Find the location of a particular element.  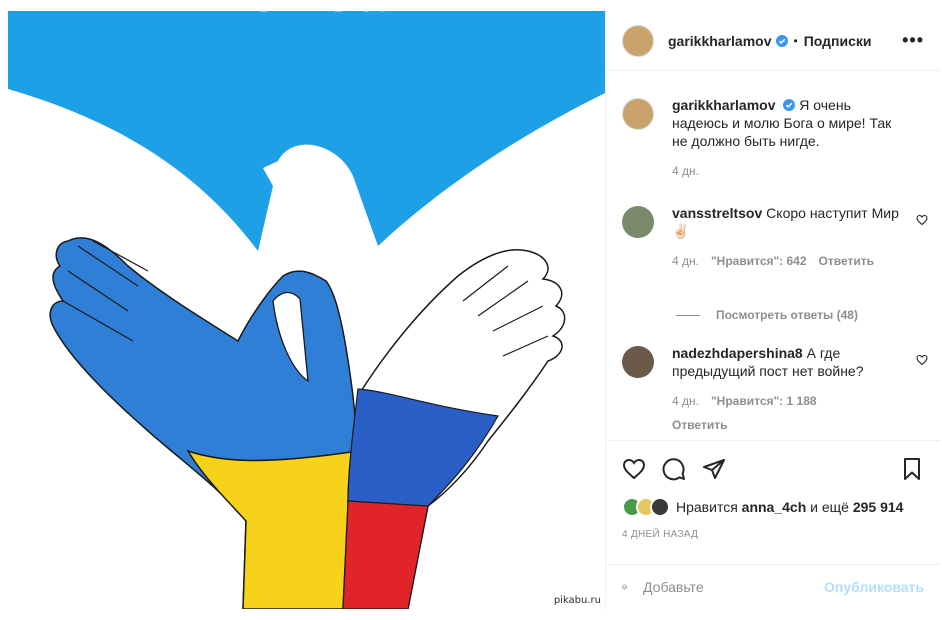

add-comment-bar: Опубликовать is located at coordinates (773, 586).